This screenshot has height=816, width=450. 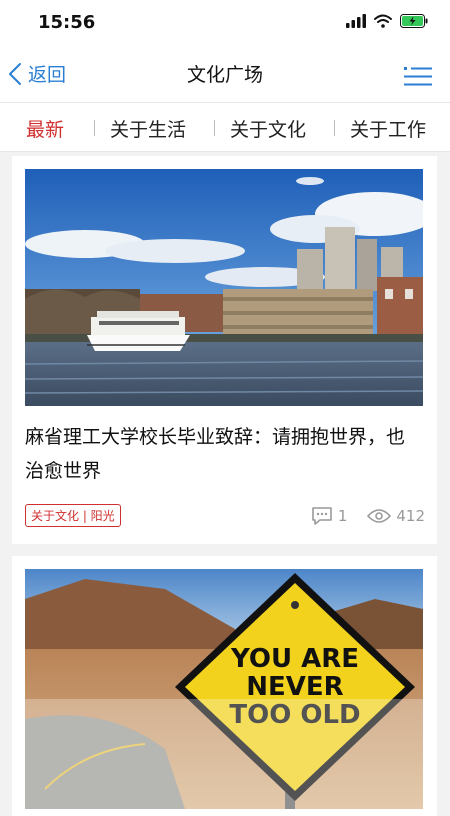 I want to click on signal-icon, so click(x=356, y=21).